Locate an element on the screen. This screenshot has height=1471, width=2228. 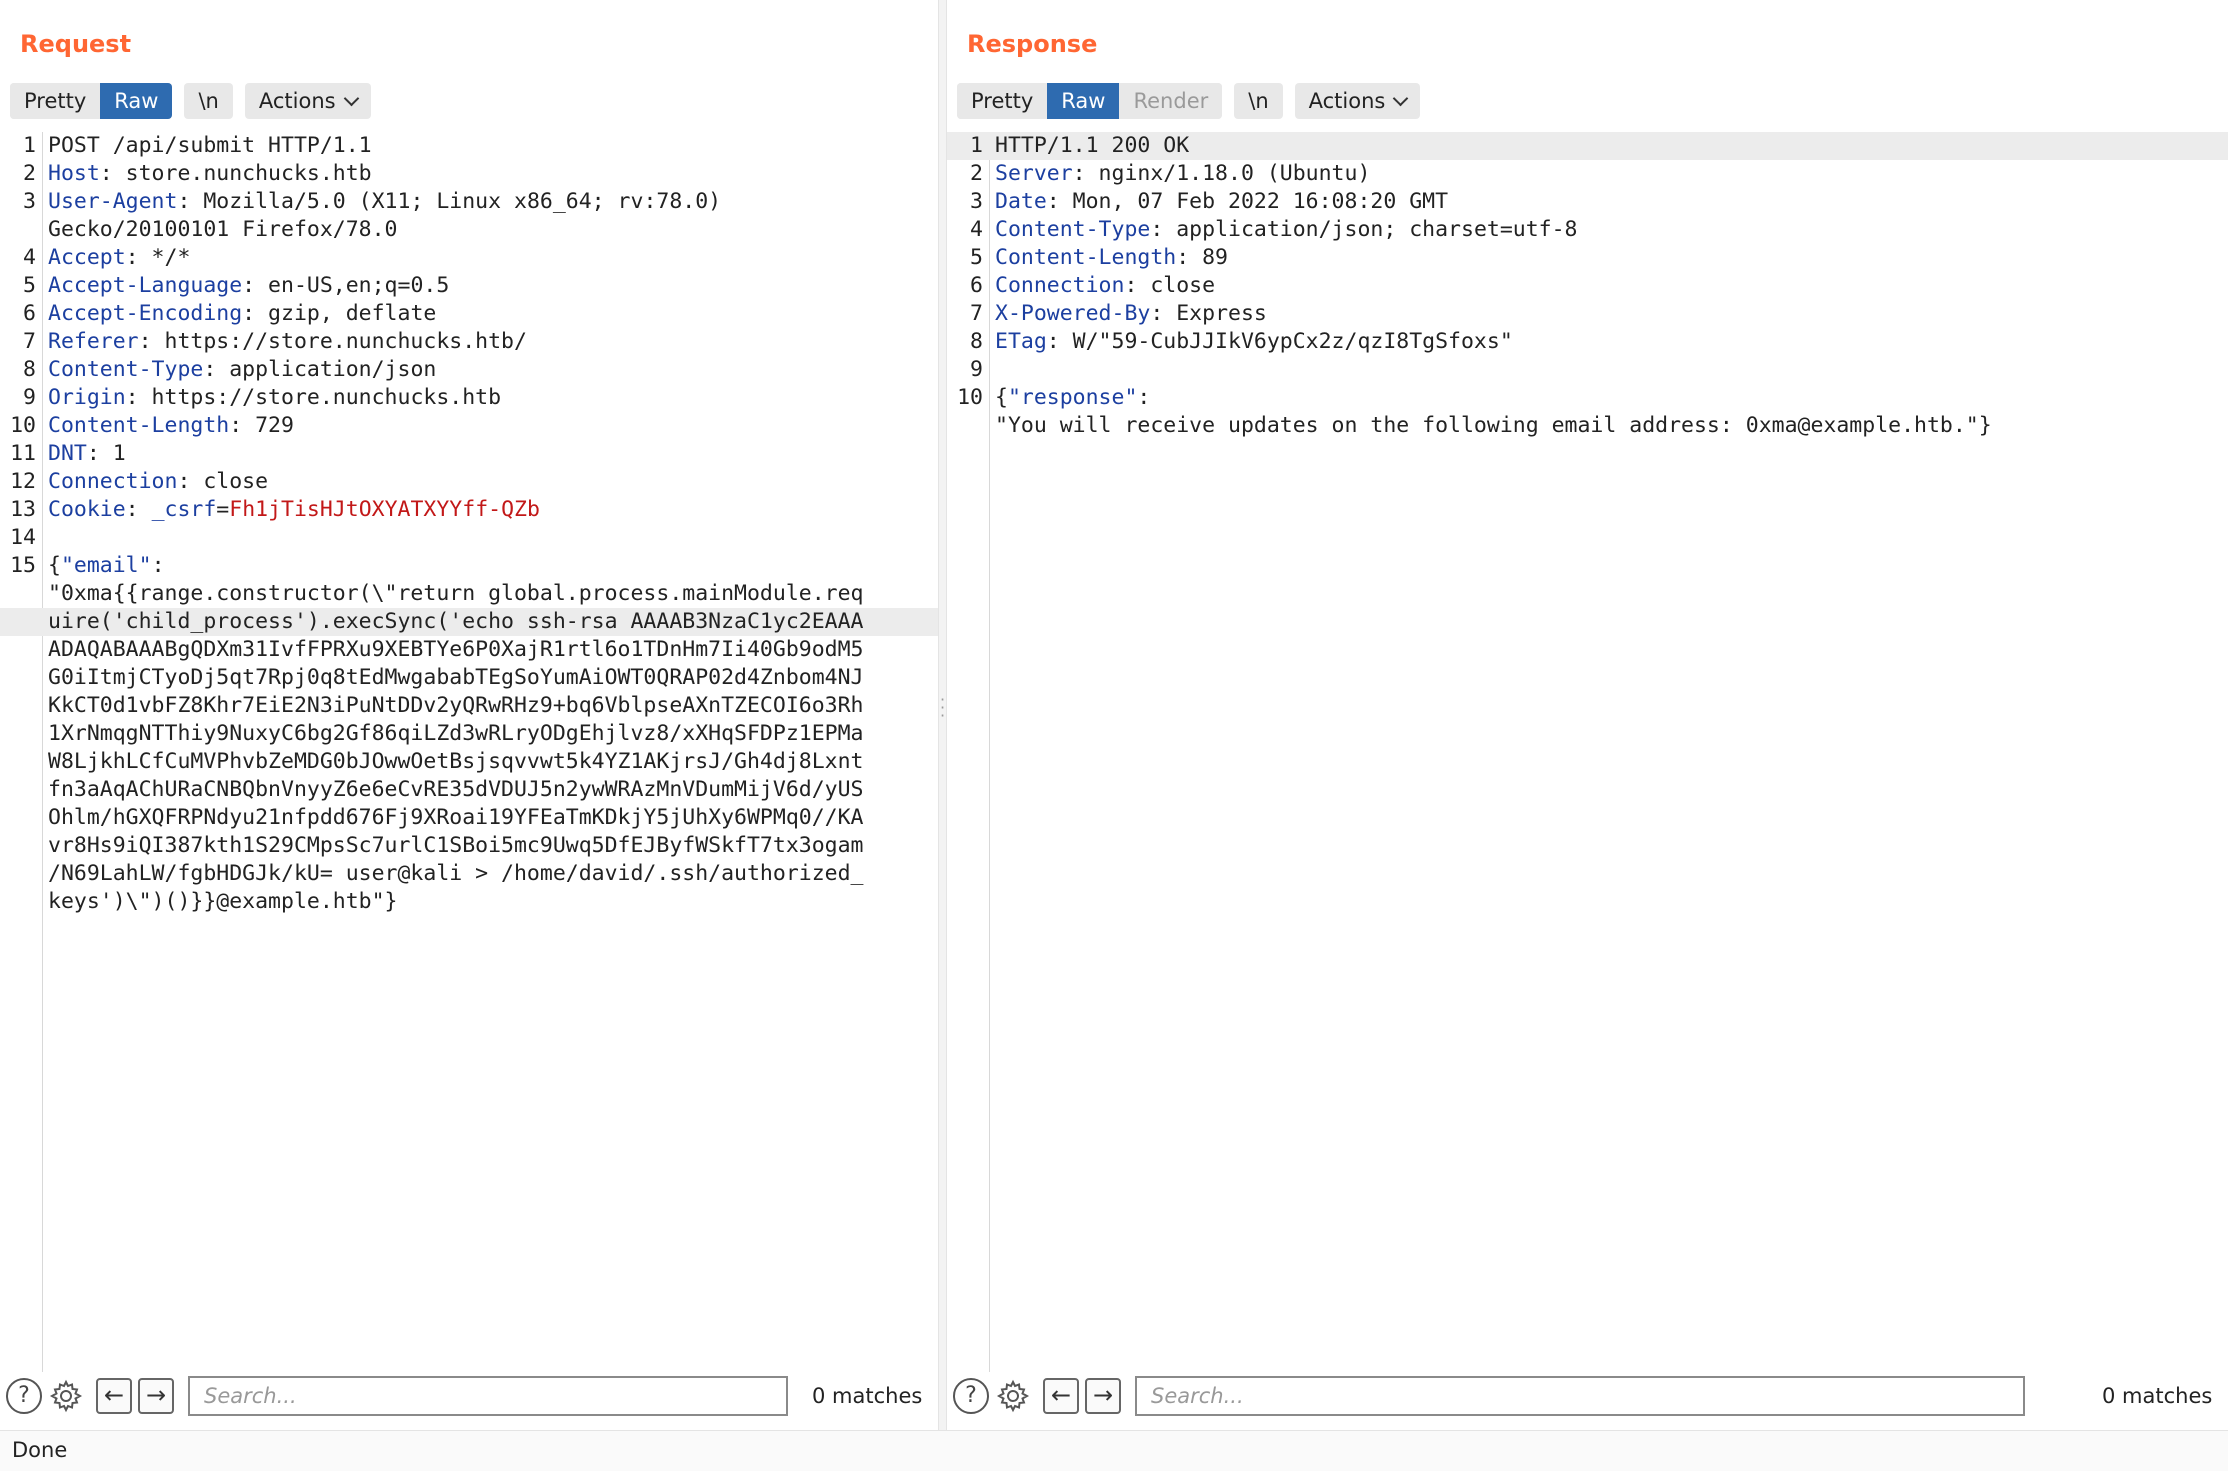
request-line-6: 6 Accept-Encoding: gzip, deflate is located at coordinates (469, 314).